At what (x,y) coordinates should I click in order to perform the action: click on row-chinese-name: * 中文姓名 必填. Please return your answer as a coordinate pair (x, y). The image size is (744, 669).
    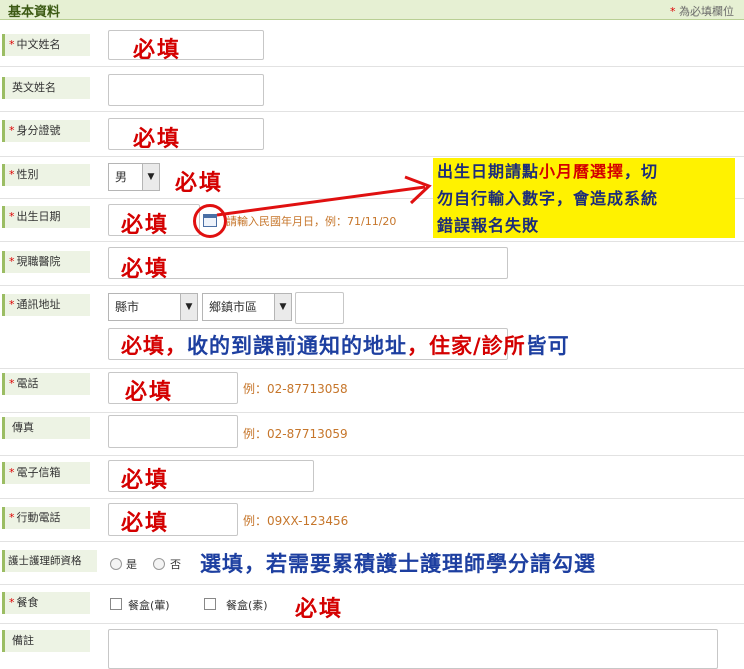
    Looking at the image, I should click on (372, 43).